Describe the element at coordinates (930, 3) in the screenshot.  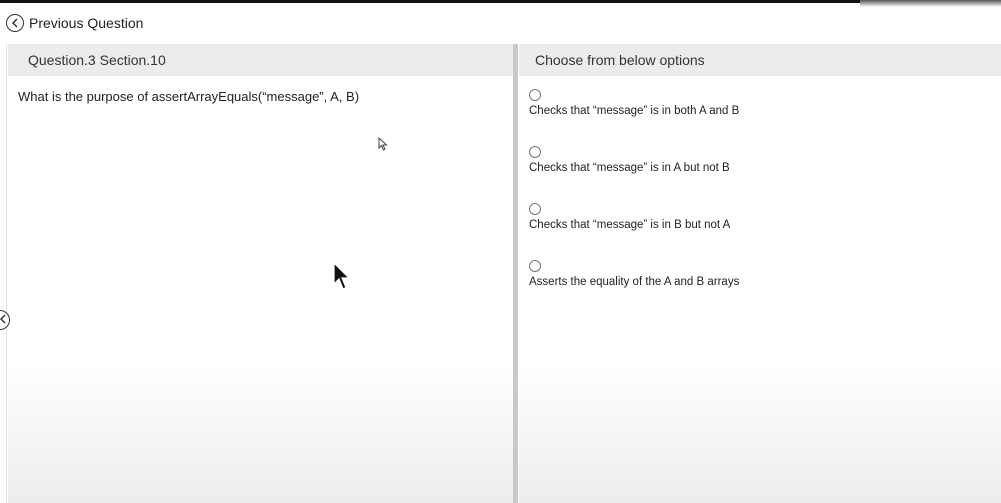
I see `window-shadow` at that location.